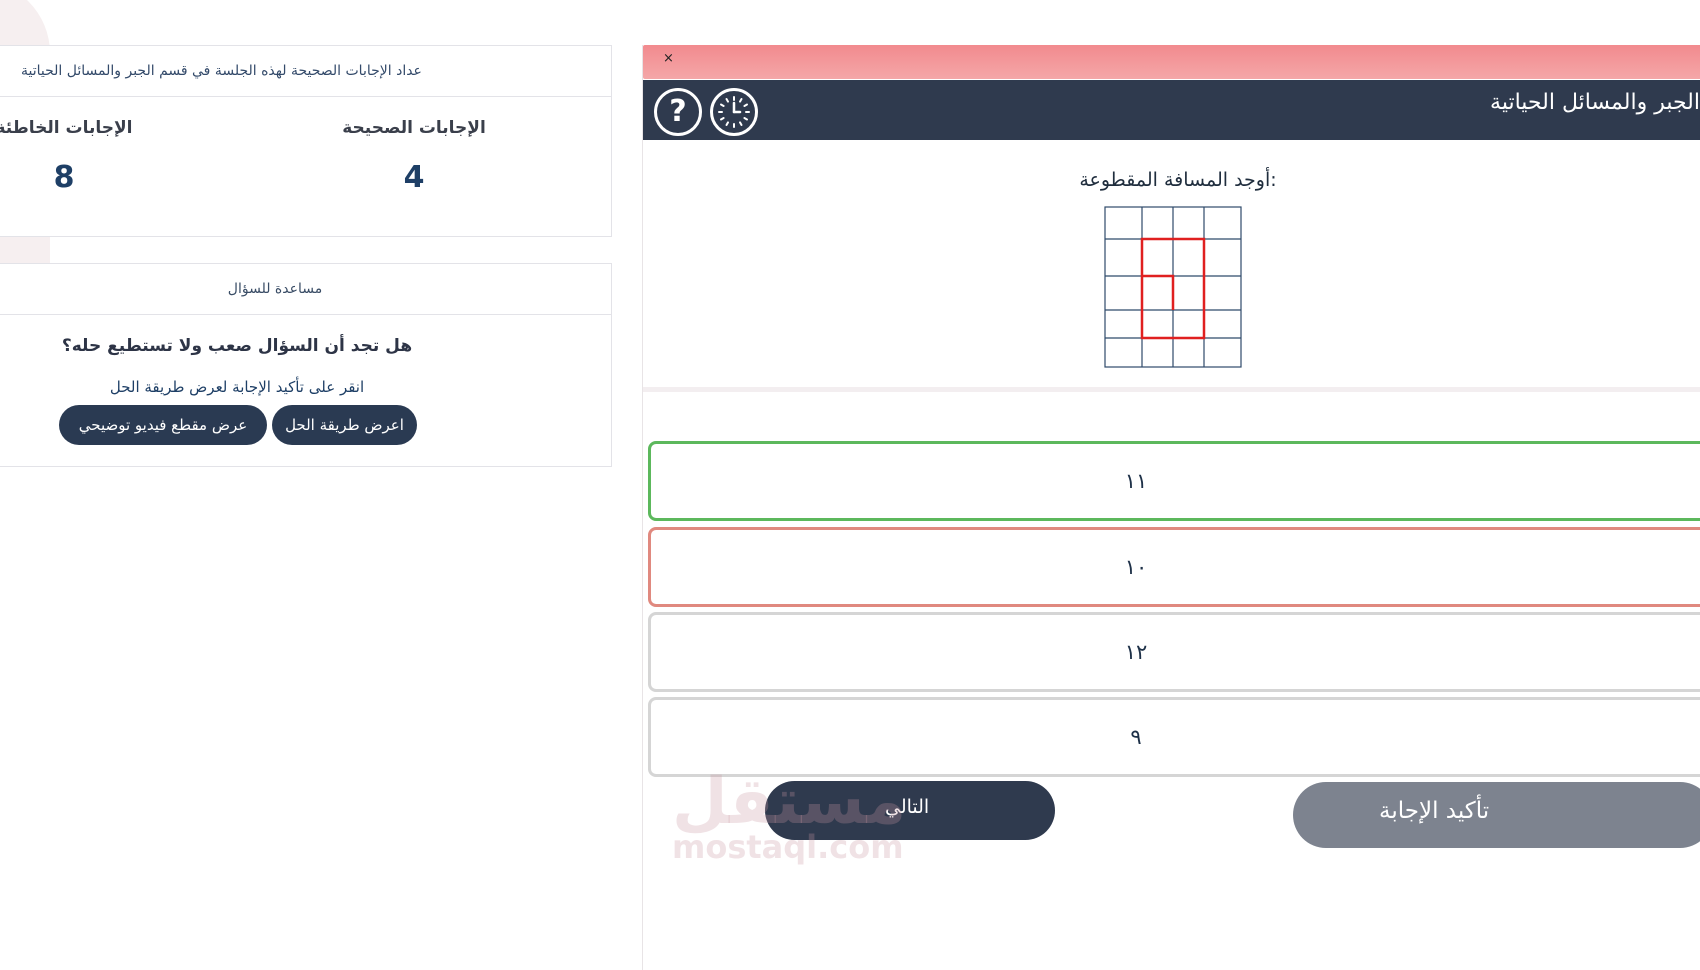 The width and height of the screenshot is (1700, 970). I want to click on question-prompt: أوجد المسافة المقطوعة:, so click(1178, 180).